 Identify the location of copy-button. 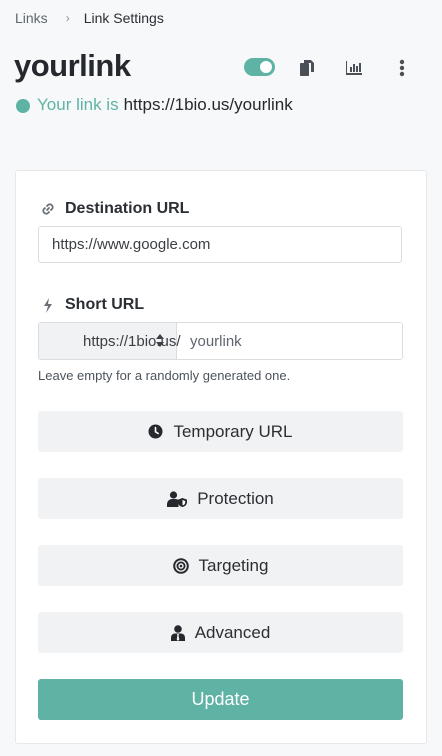
(307, 68).